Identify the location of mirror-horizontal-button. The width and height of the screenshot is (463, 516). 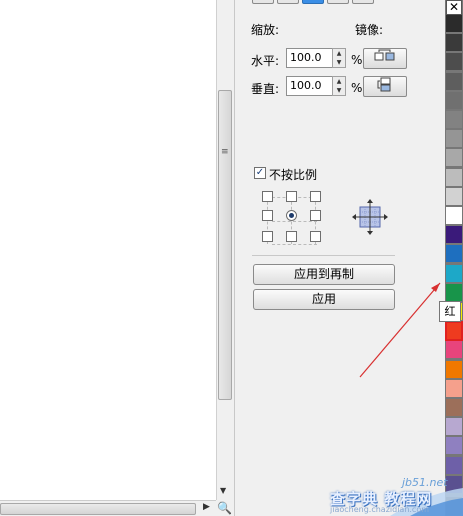
(385, 58).